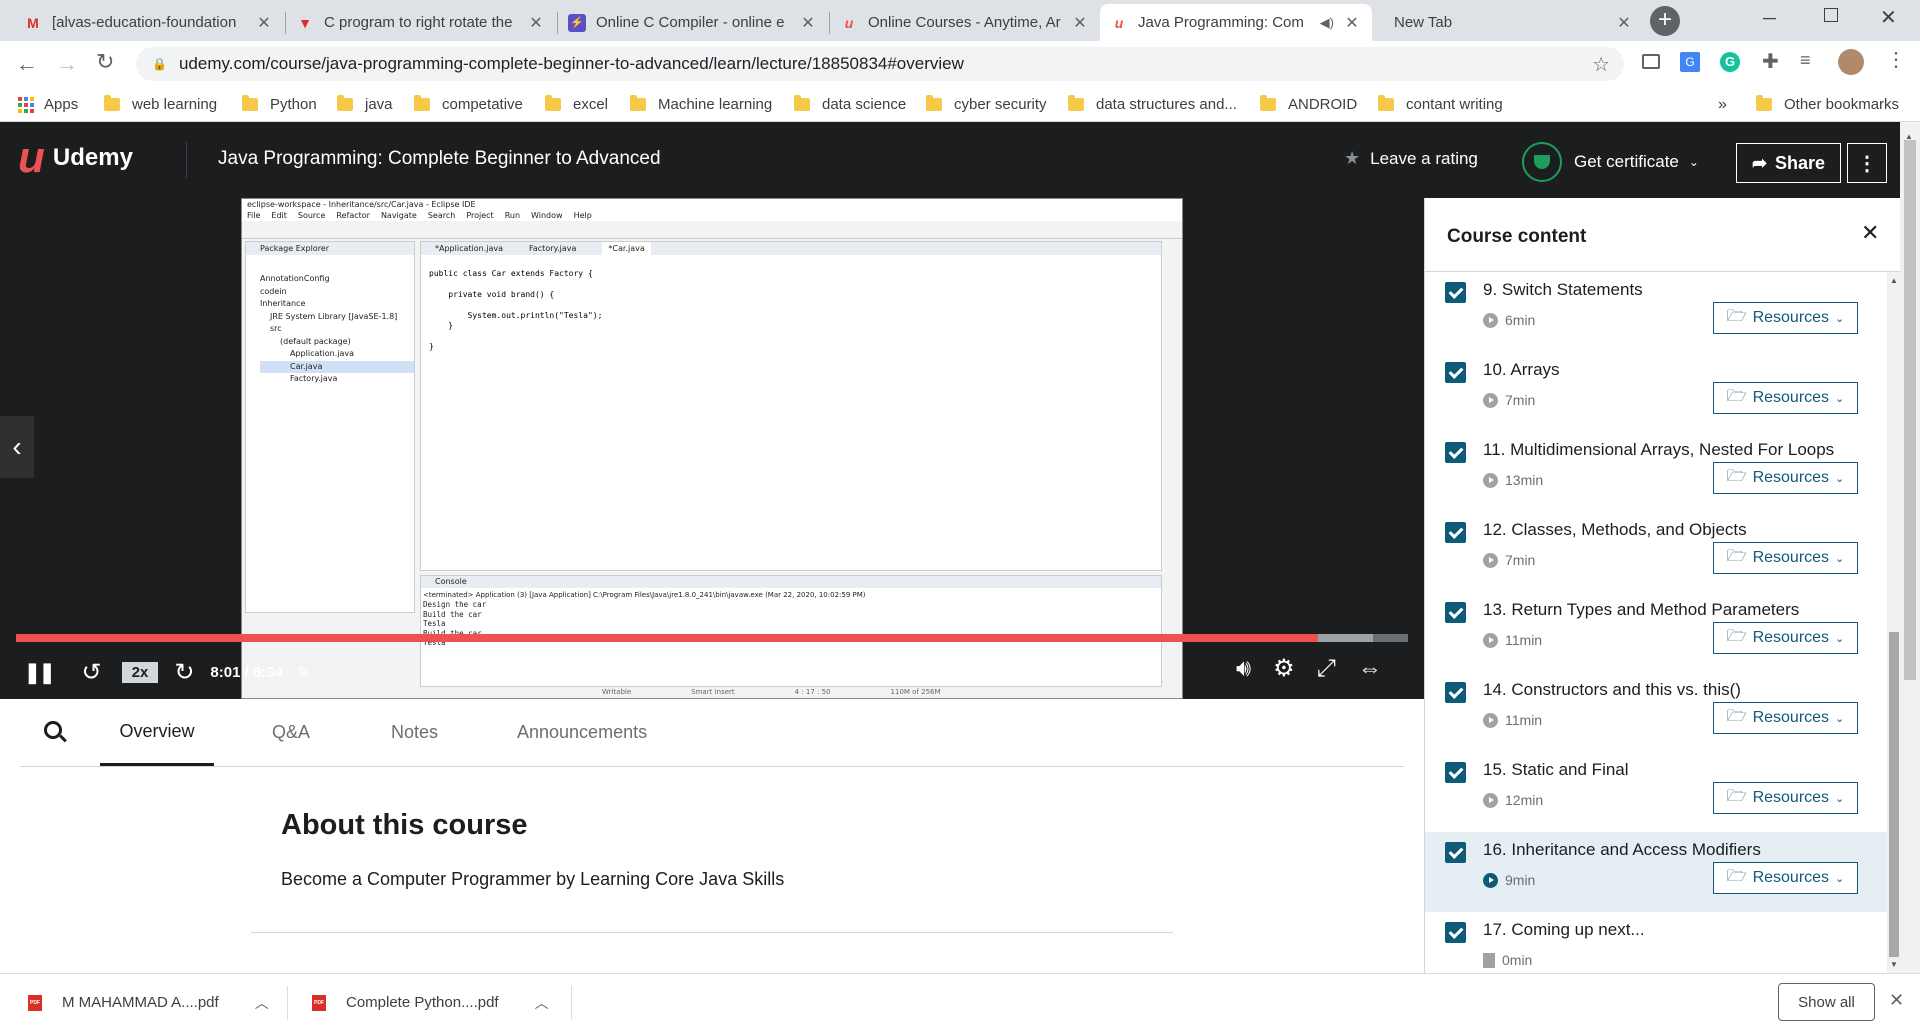  Describe the element at coordinates (421, 22) in the screenshot. I see `browser-tab: ▼ C program to right rotate the ✕` at that location.